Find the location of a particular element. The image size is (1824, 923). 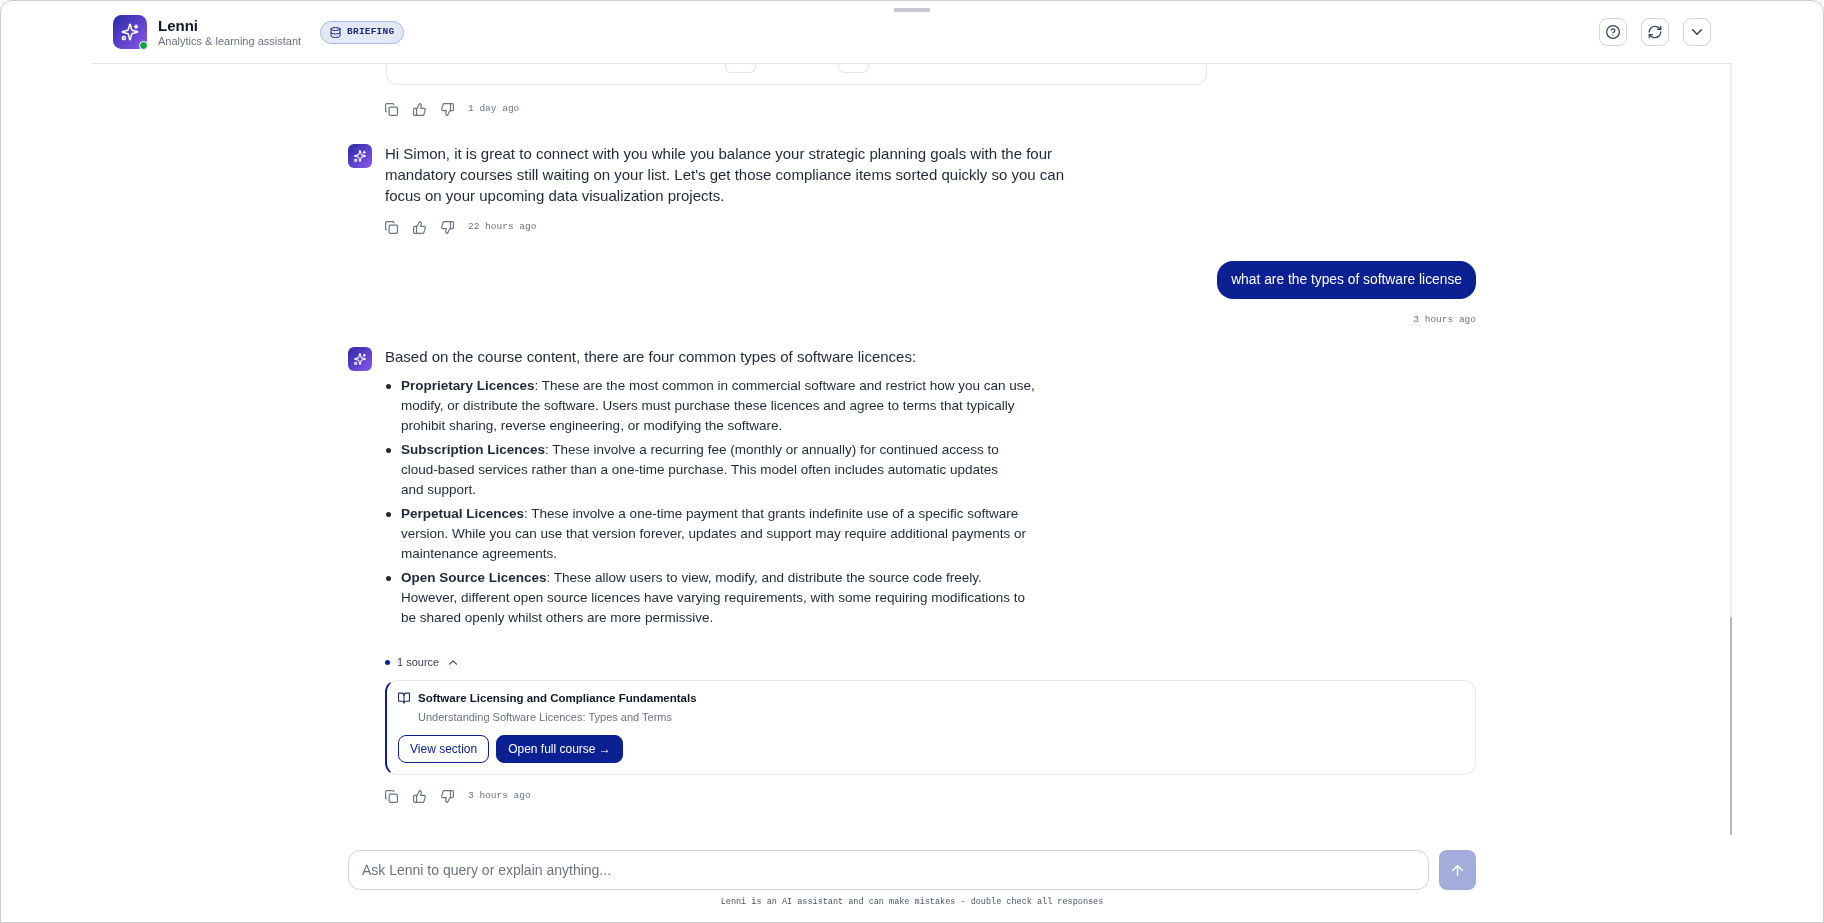

chevron-down-icon is located at coordinates (1697, 32).